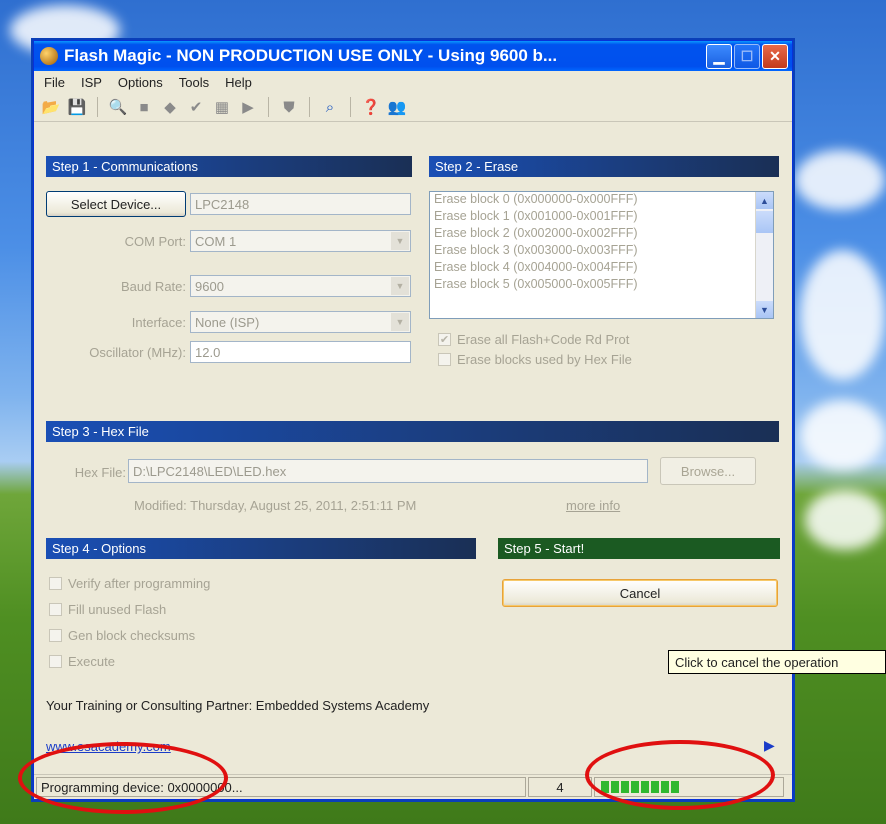 The width and height of the screenshot is (886, 824). Describe the element at coordinates (144, 107) in the screenshot. I see `blank-icon: ■` at that location.